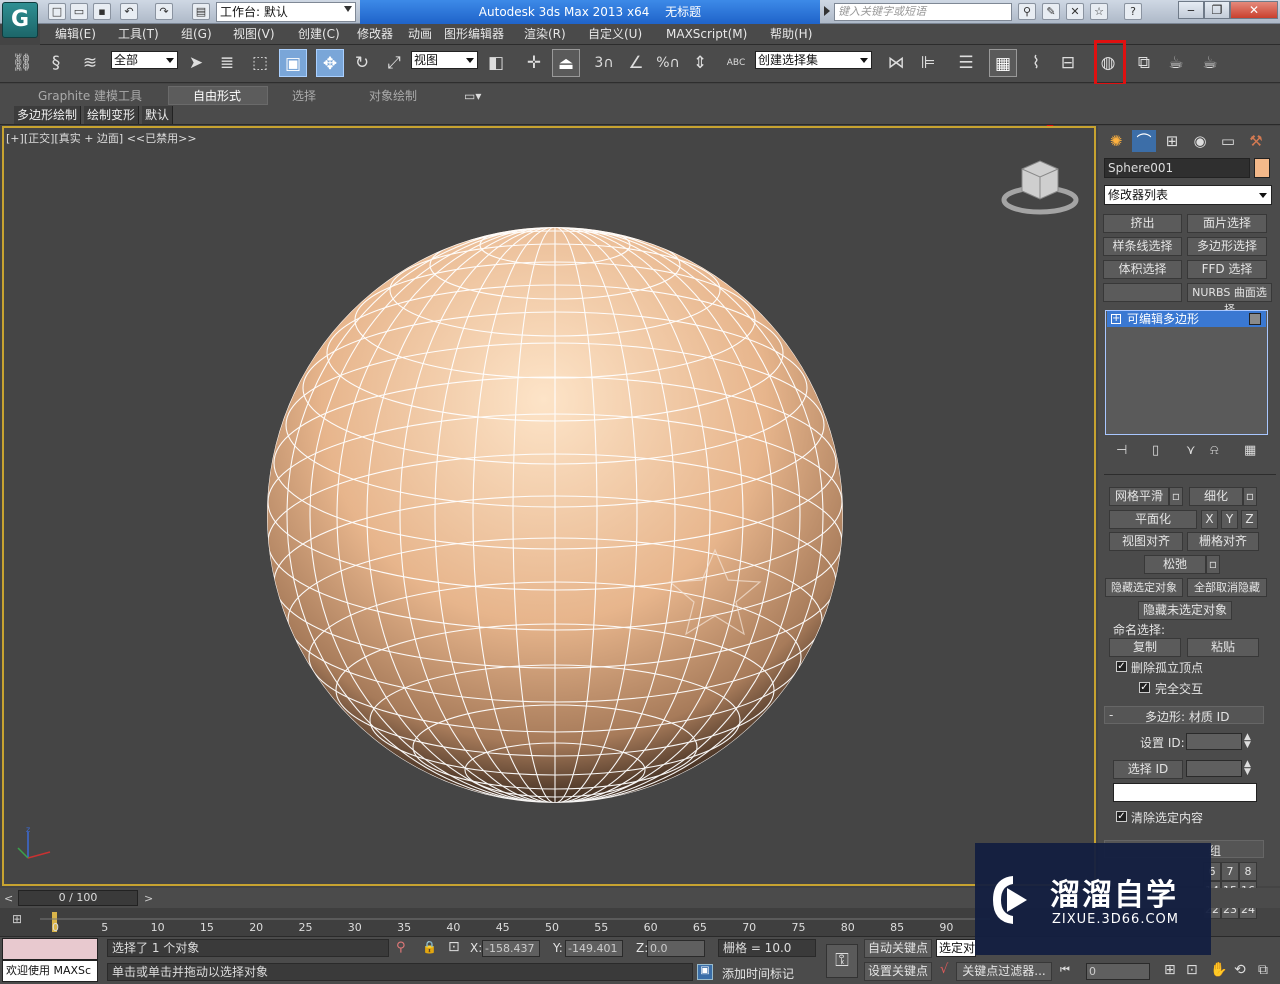 This screenshot has height=984, width=1280. What do you see at coordinates (615, 34) in the screenshot?
I see `menu-customize: 自定义(U)` at bounding box center [615, 34].